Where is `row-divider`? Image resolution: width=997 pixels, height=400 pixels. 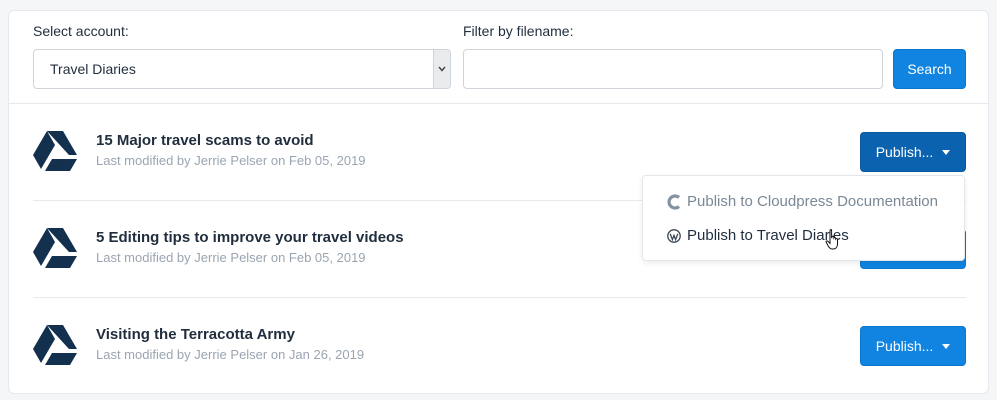
row-divider is located at coordinates (499, 297).